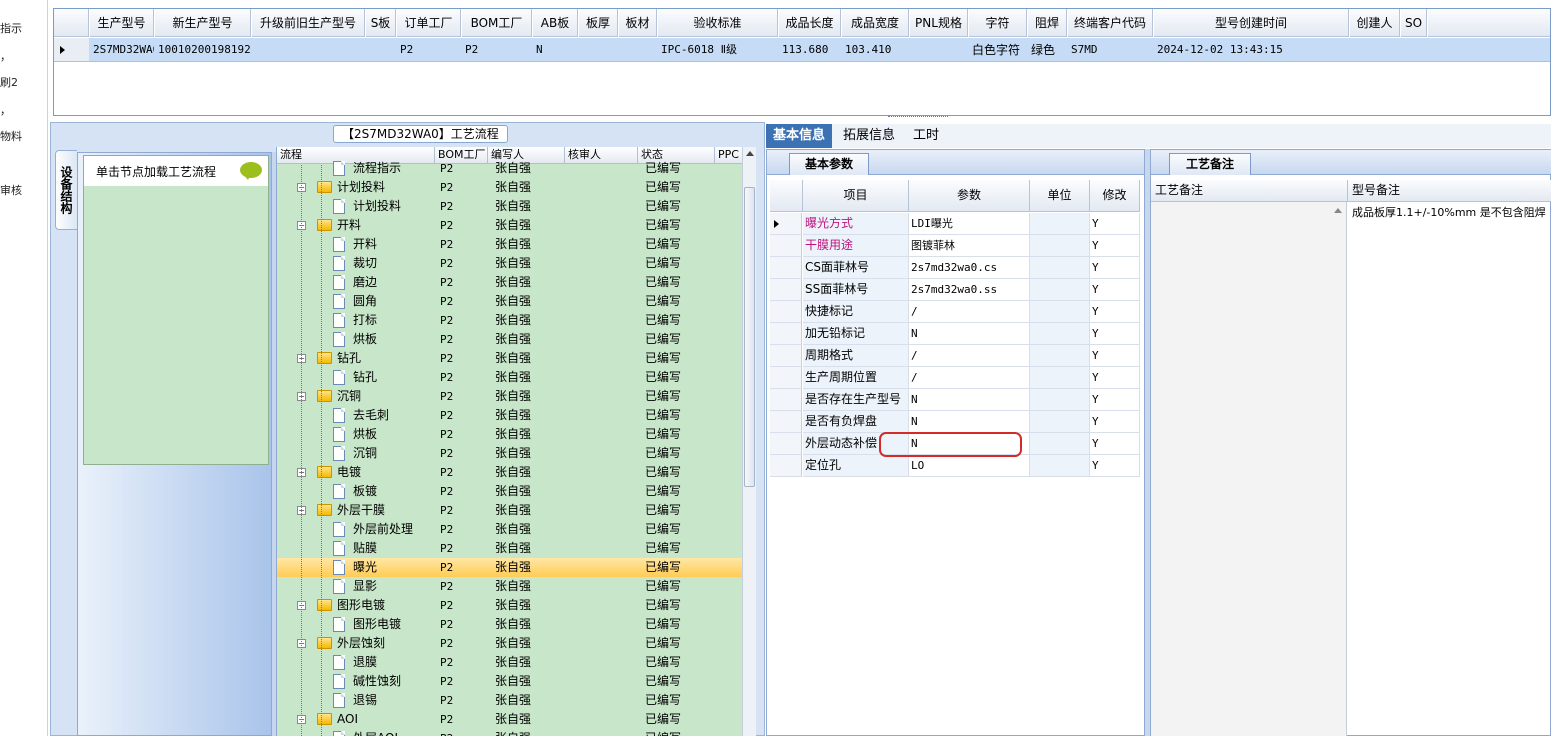 This screenshot has height=736, width=1551. I want to click on cell-length: 113.680, so click(810, 50).